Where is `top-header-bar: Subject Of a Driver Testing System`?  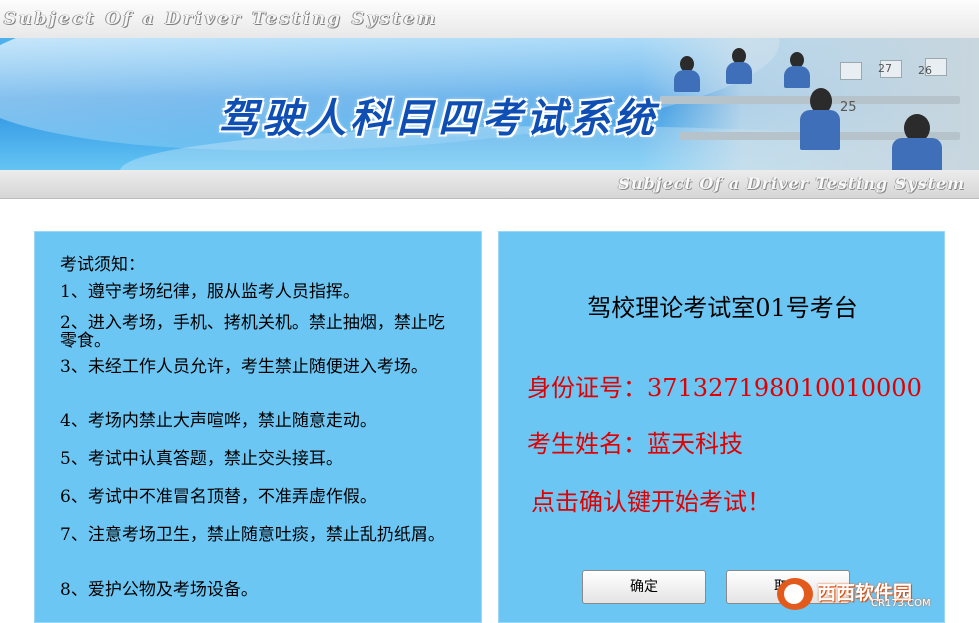 top-header-bar: Subject Of a Driver Testing System is located at coordinates (489, 19).